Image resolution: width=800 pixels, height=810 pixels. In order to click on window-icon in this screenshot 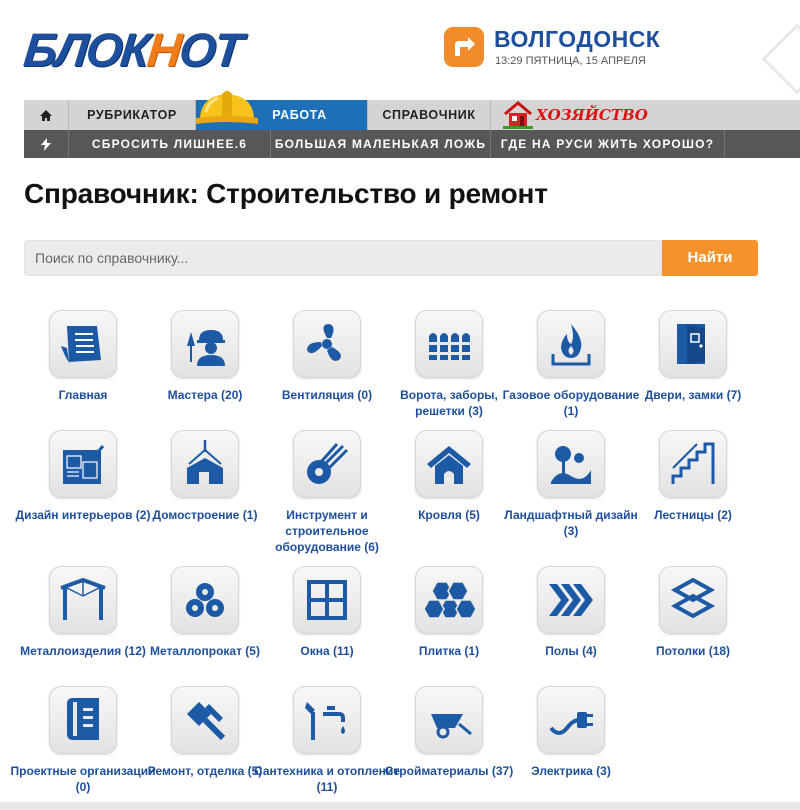, I will do `click(327, 600)`.